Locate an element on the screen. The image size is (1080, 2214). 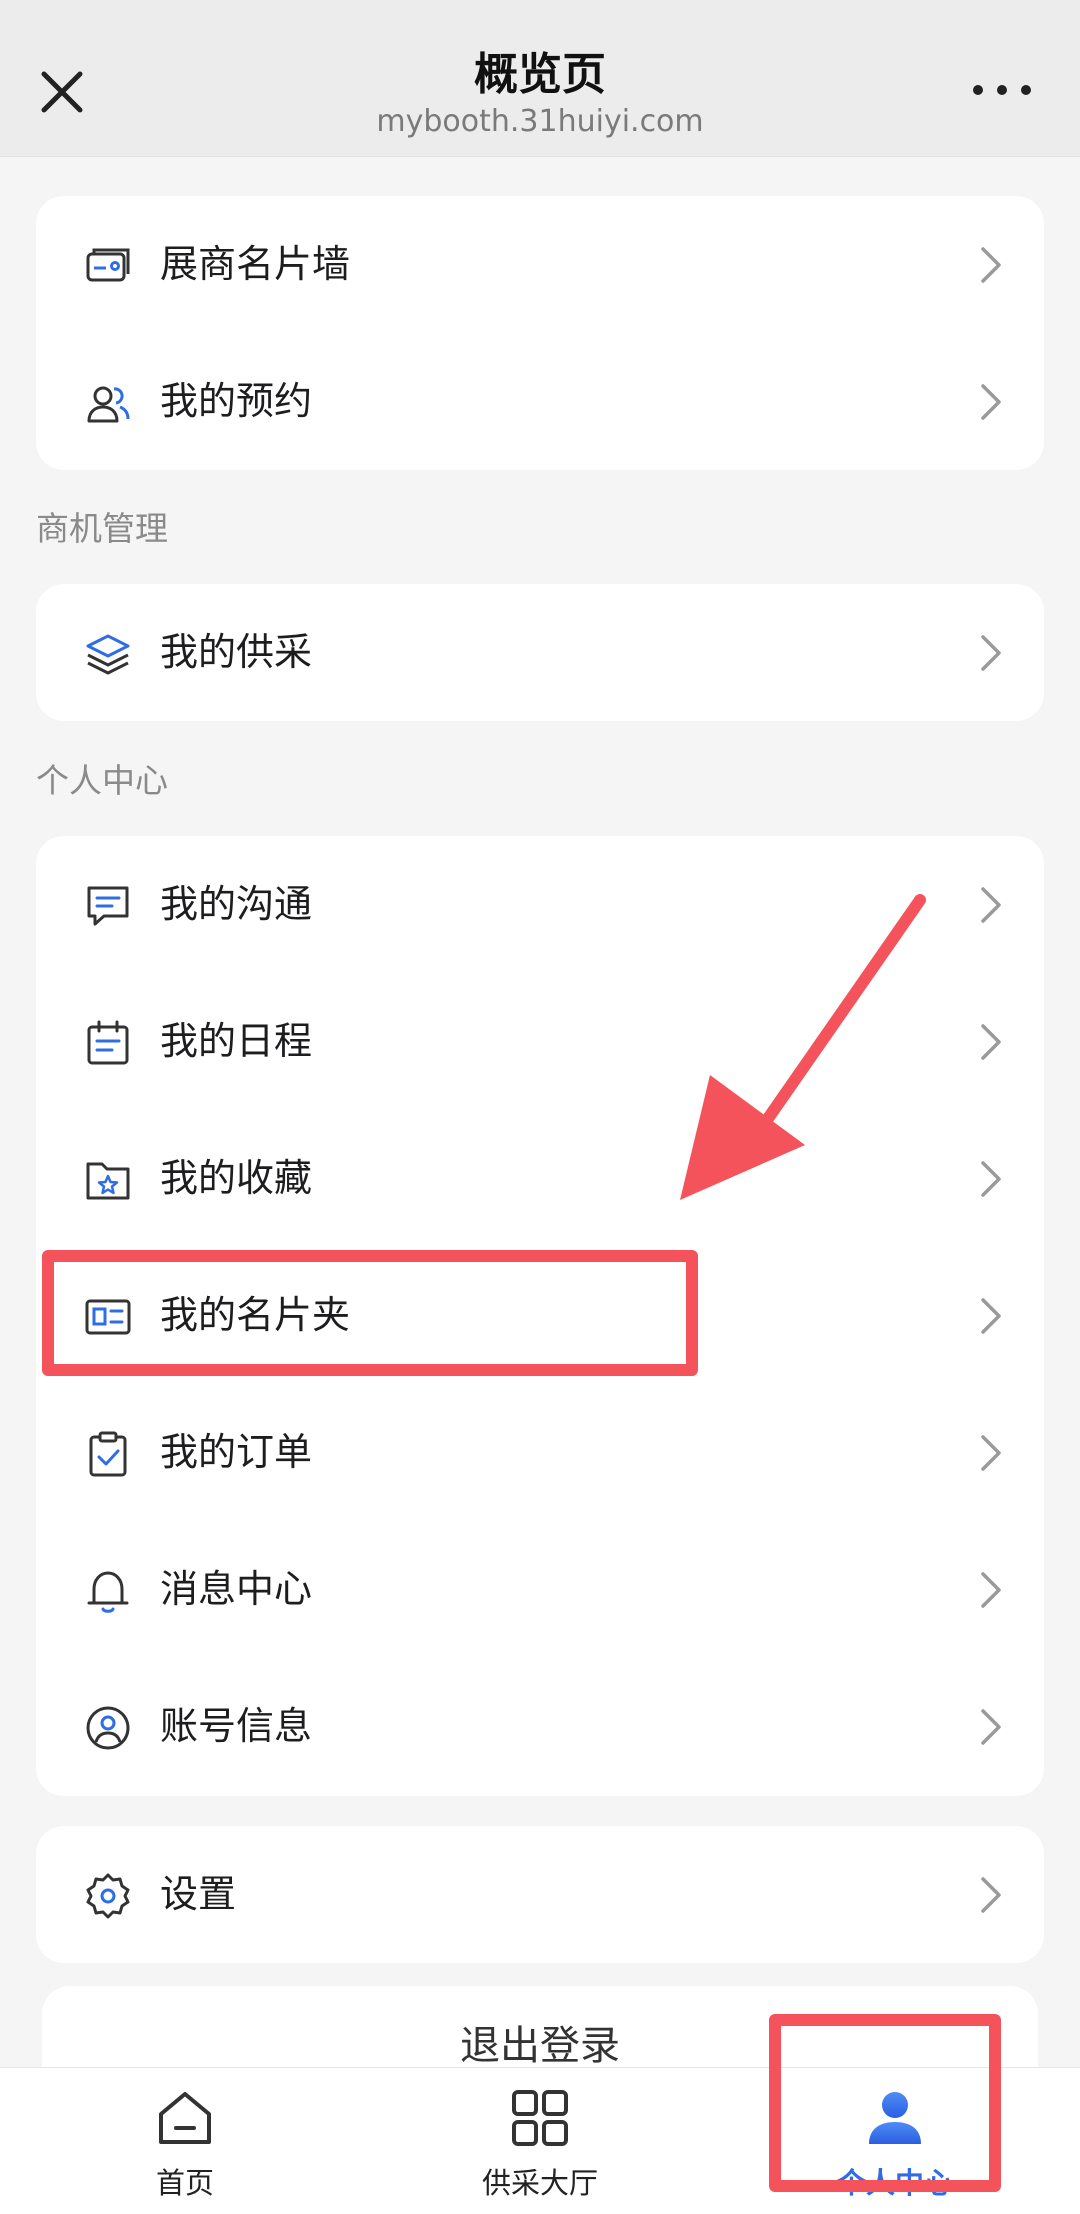
menu-item-settings: 设置 is located at coordinates (540, 1894).